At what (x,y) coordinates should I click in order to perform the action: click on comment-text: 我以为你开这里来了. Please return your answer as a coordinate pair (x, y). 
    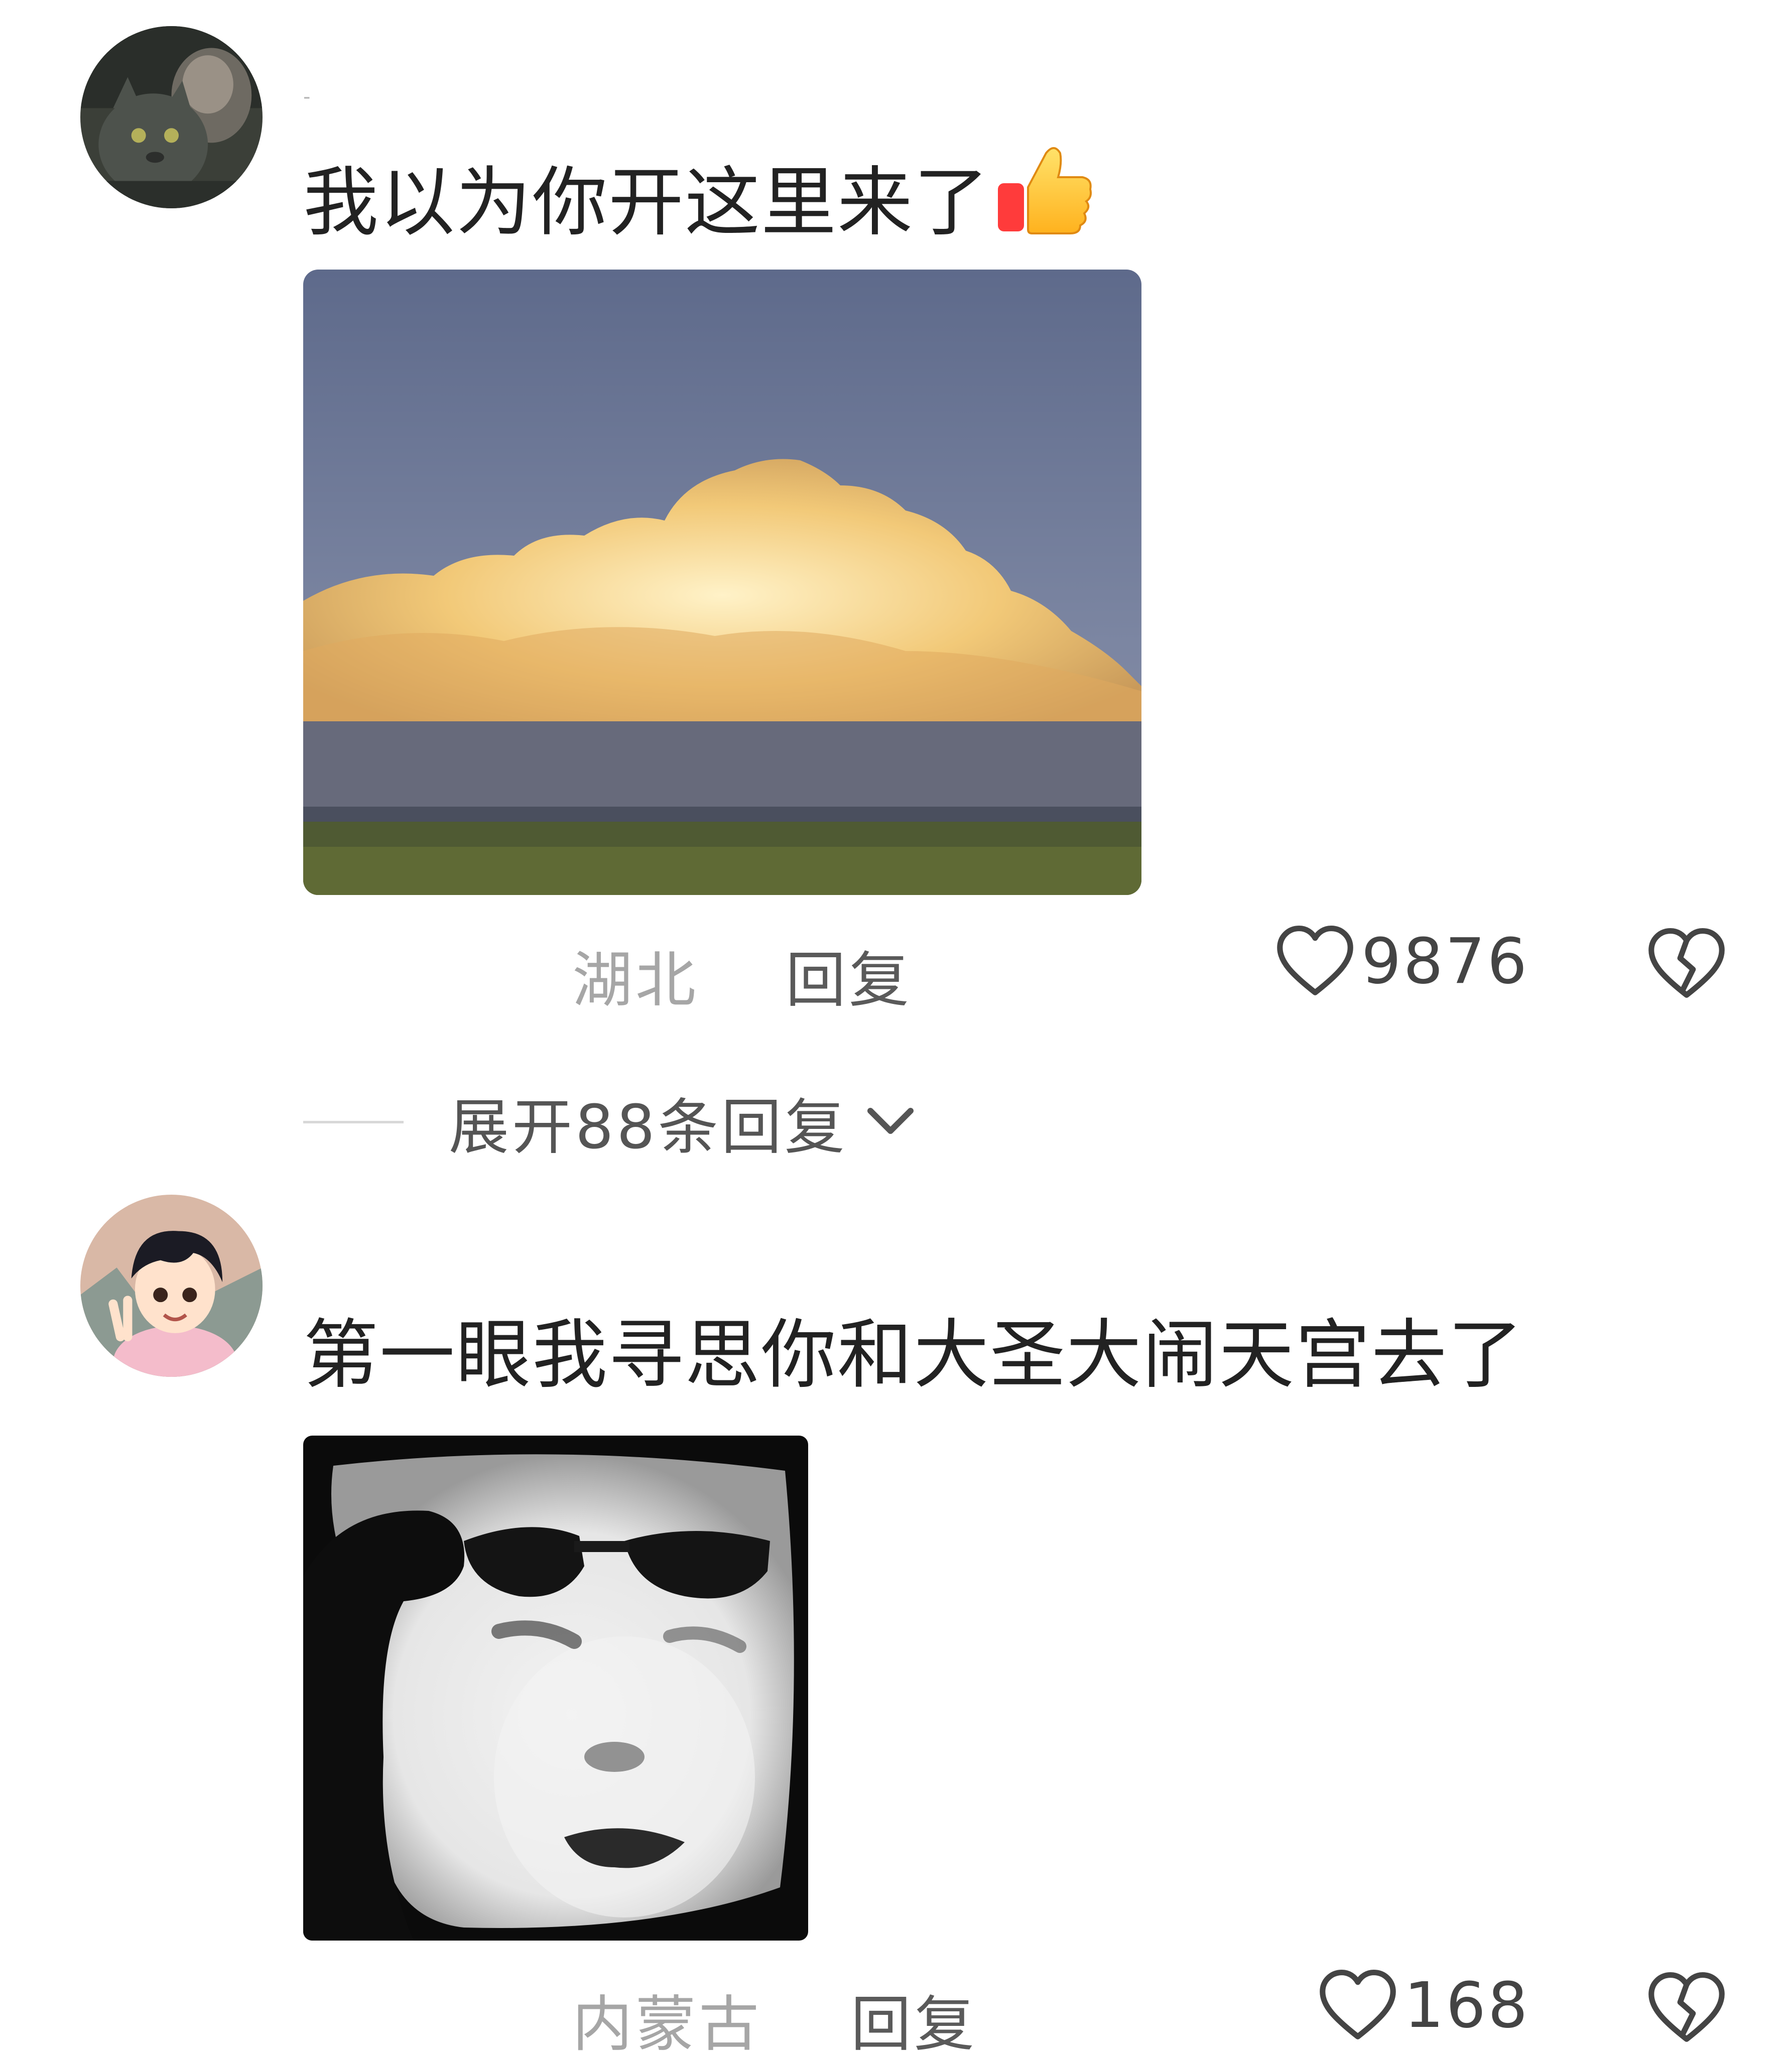
    Looking at the image, I should click on (698, 194).